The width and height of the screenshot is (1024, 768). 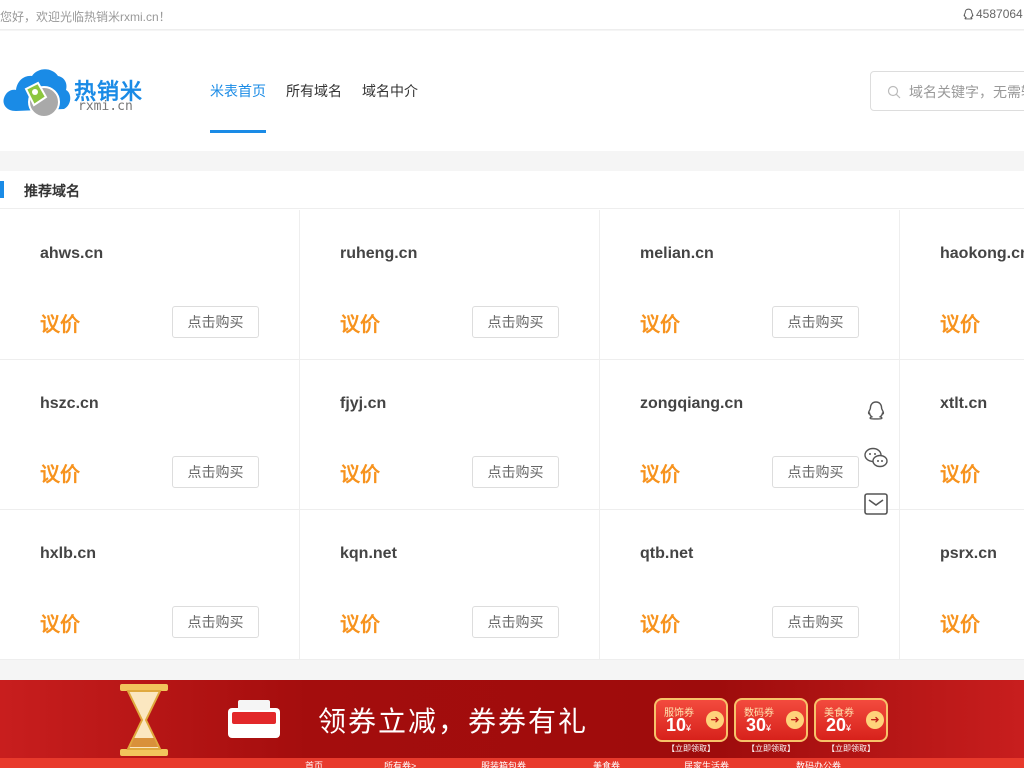 I want to click on domain-name: qtb.net, so click(x=666, y=554).